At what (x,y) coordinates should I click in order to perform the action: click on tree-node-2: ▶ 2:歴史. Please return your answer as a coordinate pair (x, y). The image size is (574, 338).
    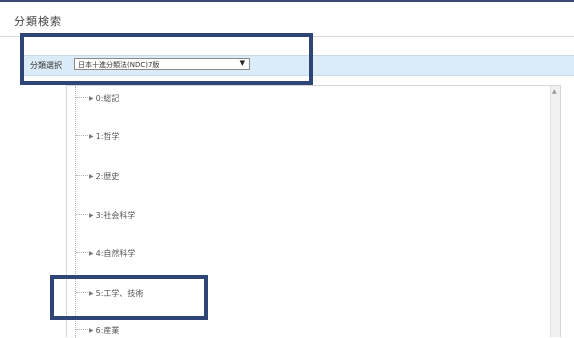
    Looking at the image, I should click on (97, 176).